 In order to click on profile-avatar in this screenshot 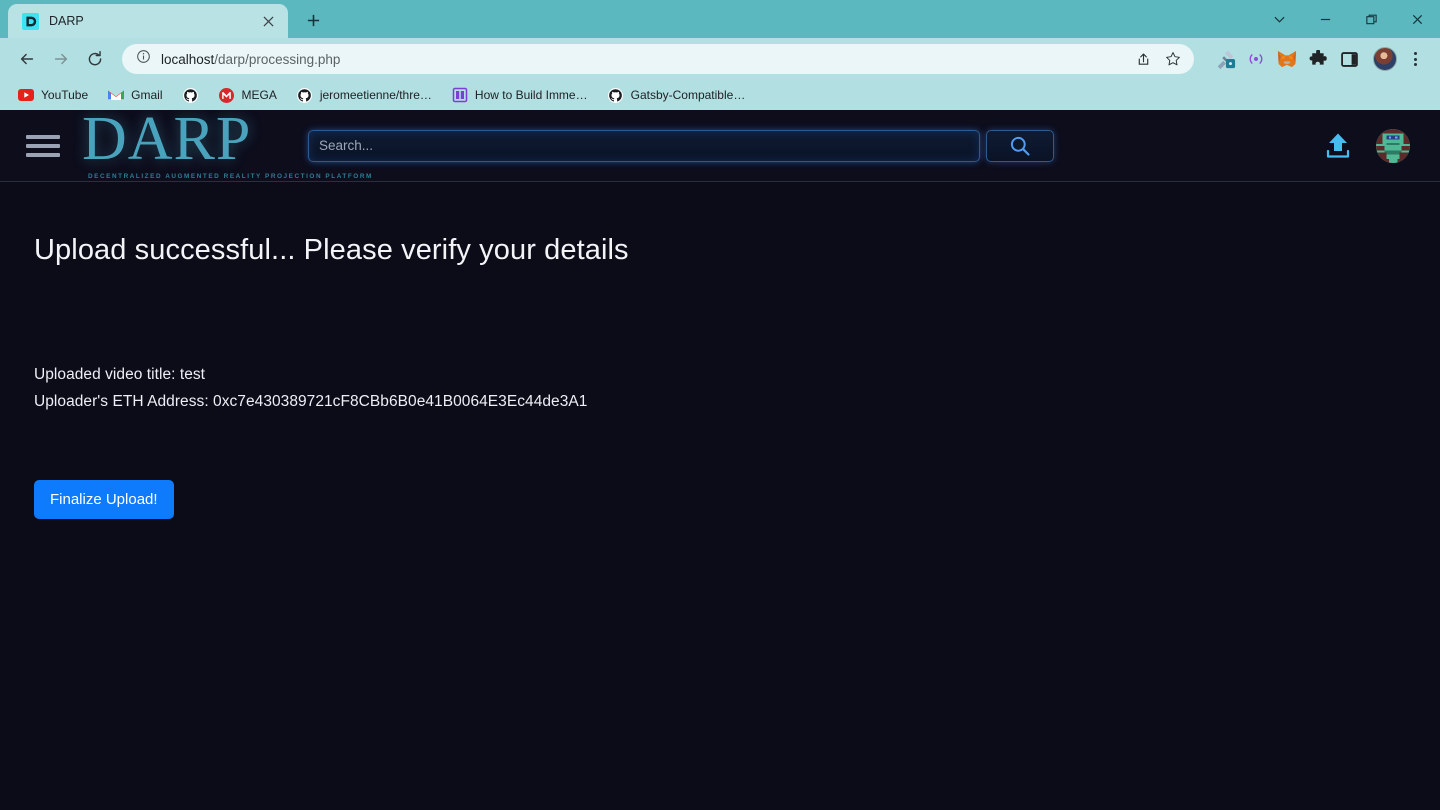, I will do `click(1385, 59)`.